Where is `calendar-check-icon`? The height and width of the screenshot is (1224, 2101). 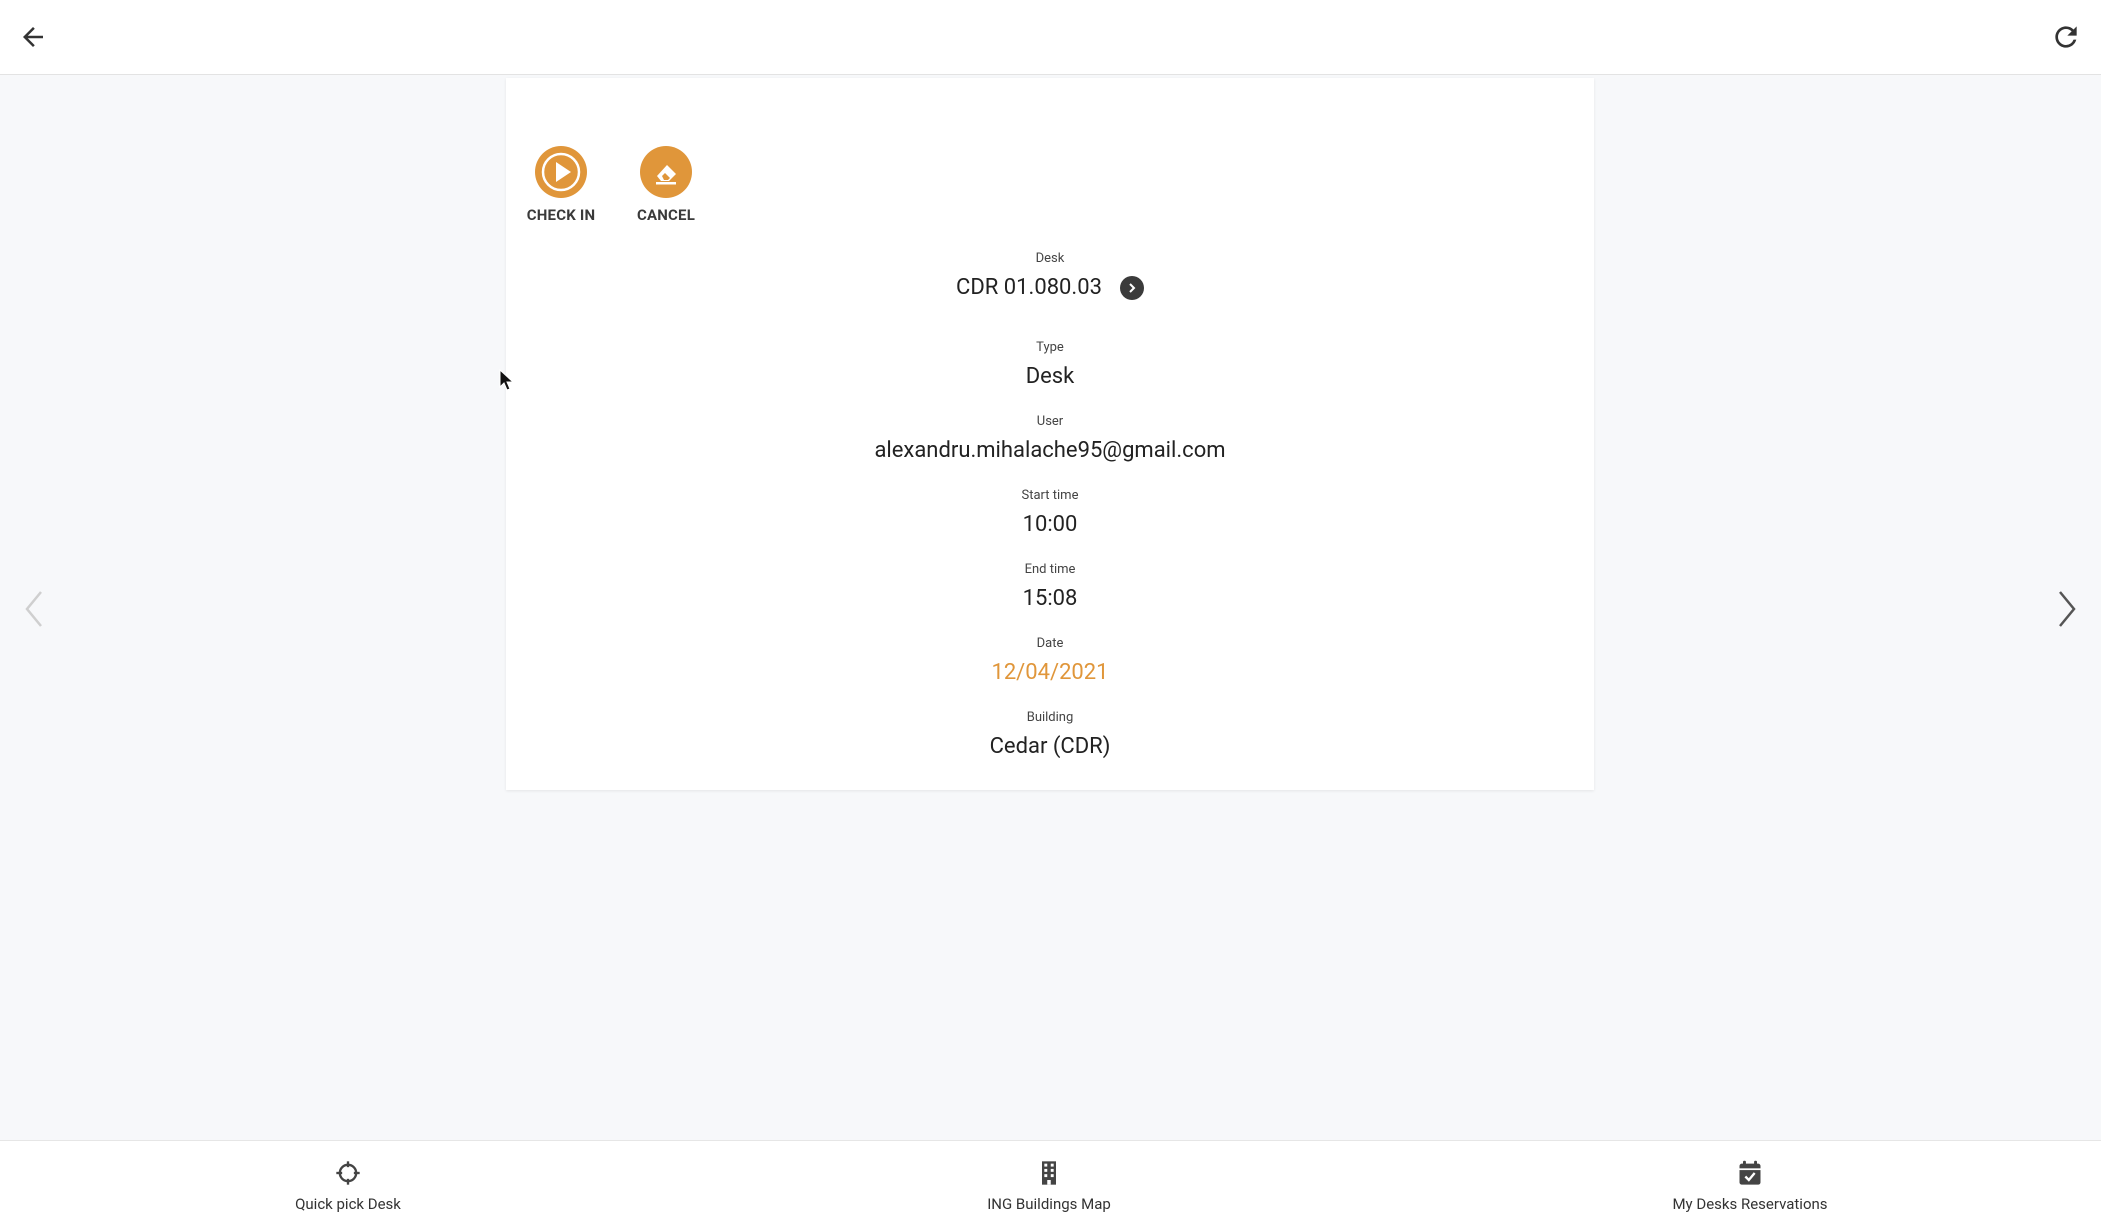 calendar-check-icon is located at coordinates (1750, 1172).